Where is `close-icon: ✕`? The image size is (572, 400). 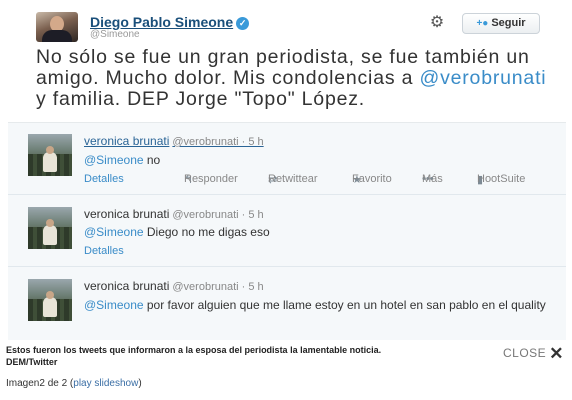
close-icon: ✕ is located at coordinates (556, 353).